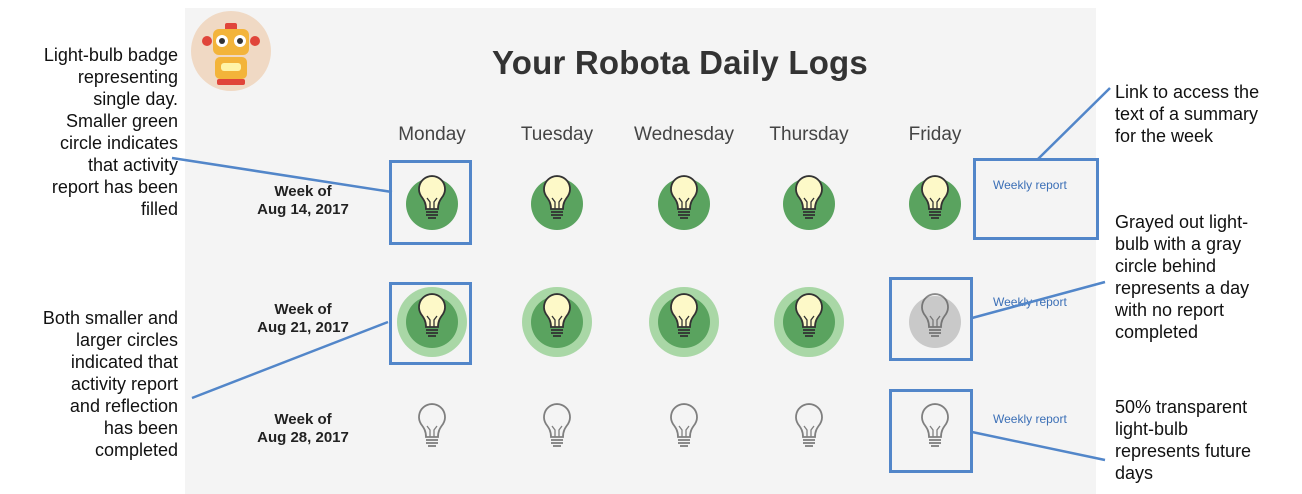 This screenshot has height=494, width=1302. I want to click on highlight-monday-week2, so click(430, 323).